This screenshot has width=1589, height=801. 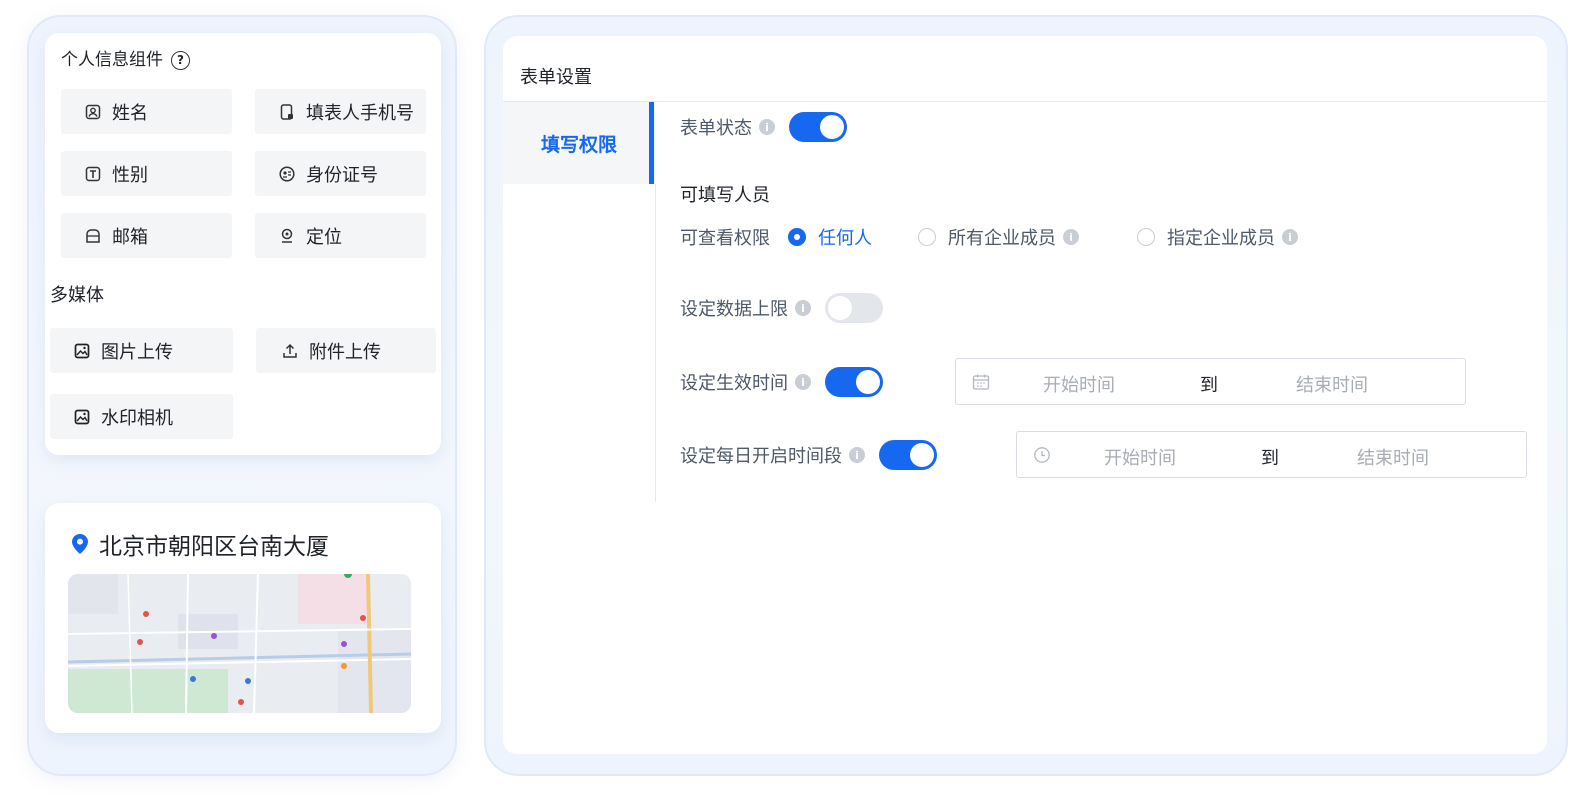 What do you see at coordinates (93, 112) in the screenshot?
I see `user-badge-icon` at bounding box center [93, 112].